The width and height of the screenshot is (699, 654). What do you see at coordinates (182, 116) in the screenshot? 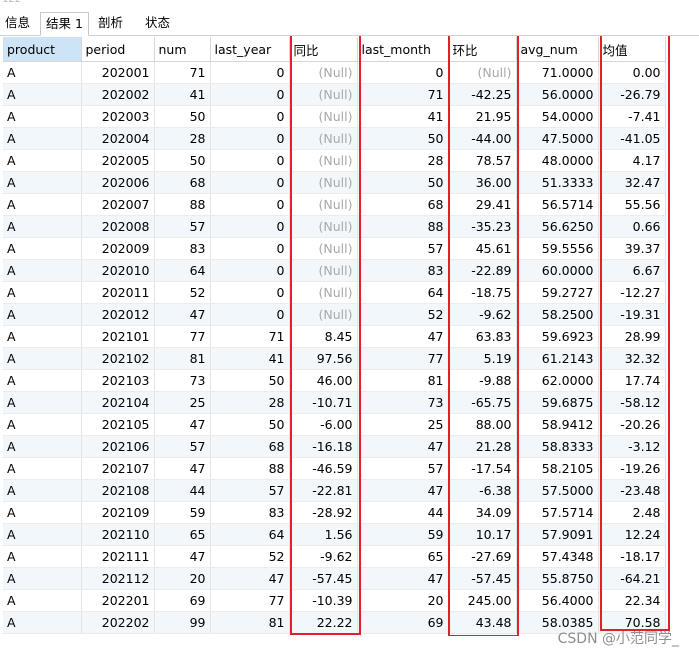
I see `table-cell: 50` at bounding box center [182, 116].